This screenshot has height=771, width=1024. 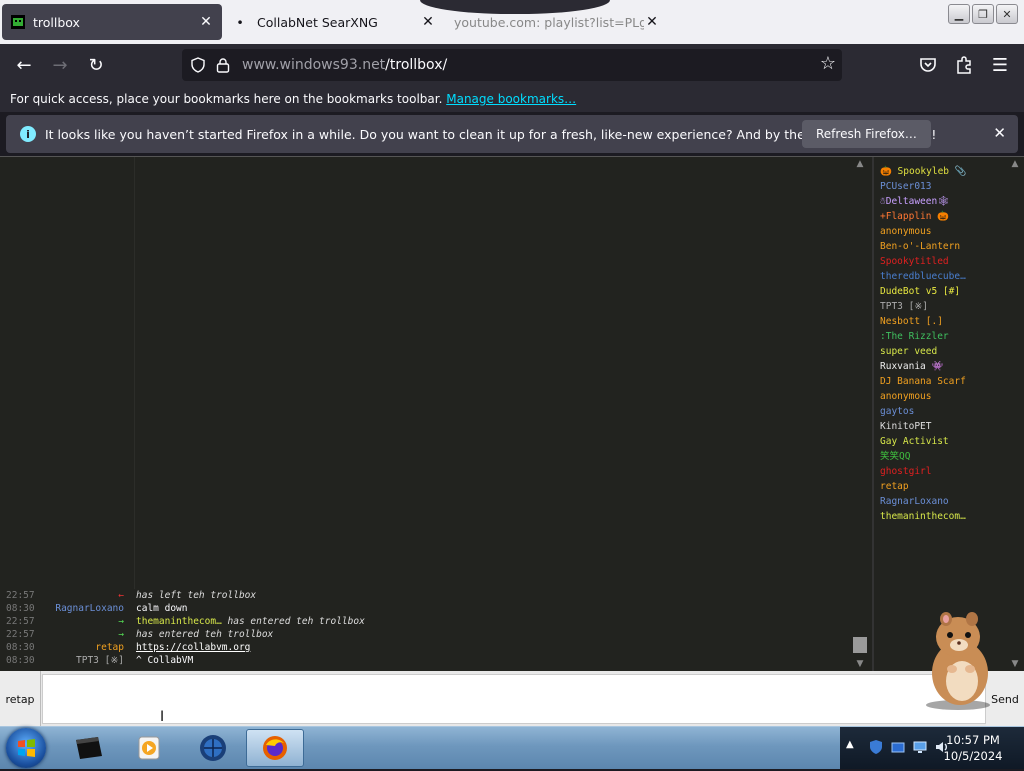 I want to click on user-list-item: Nesbott [.], so click(x=940, y=321).